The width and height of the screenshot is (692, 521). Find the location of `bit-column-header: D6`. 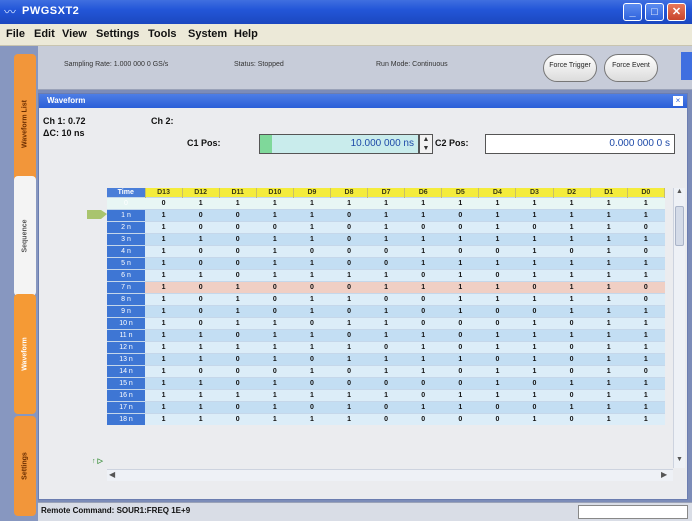

bit-column-header: D6 is located at coordinates (423, 192).